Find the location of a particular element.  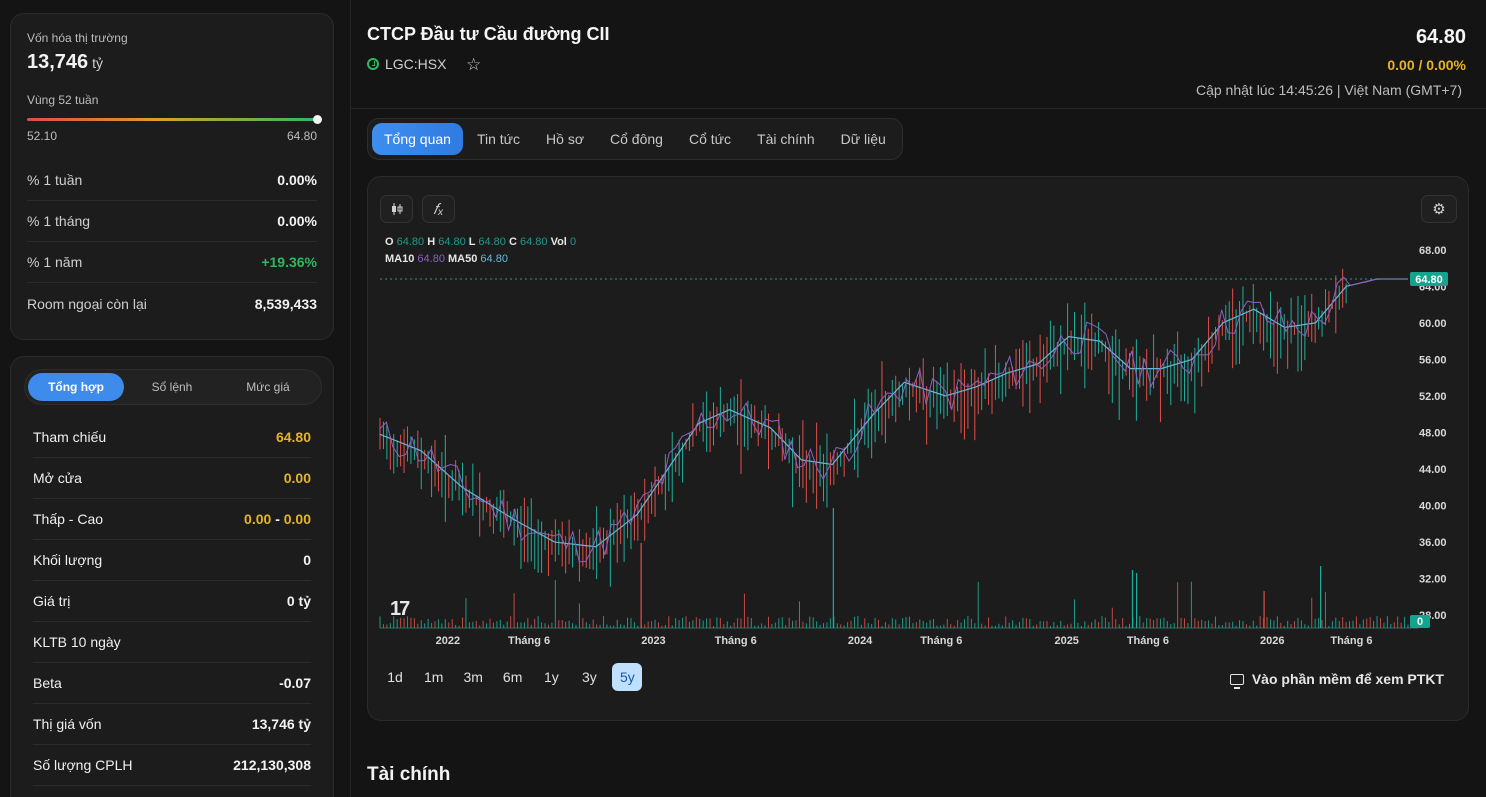

market-cap-unit: tỷ is located at coordinates (98, 63).